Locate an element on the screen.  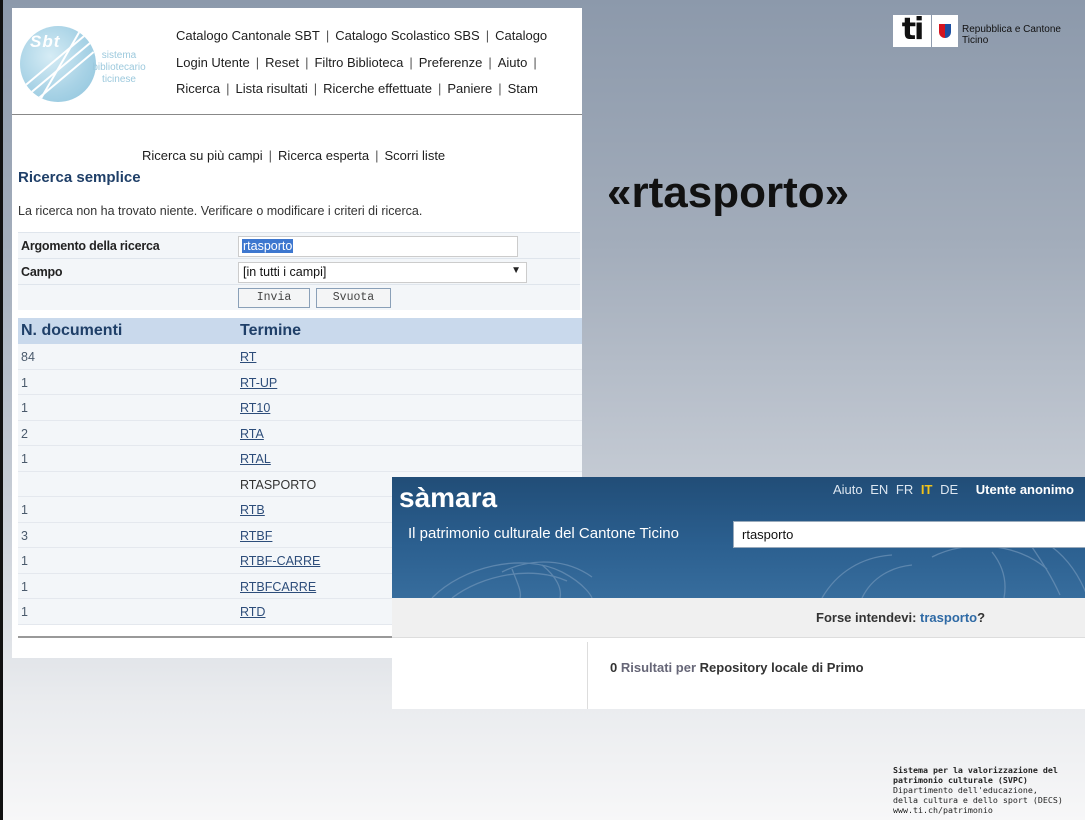
nav-link-catalogo: Catalogo is located at coordinates (521, 35).